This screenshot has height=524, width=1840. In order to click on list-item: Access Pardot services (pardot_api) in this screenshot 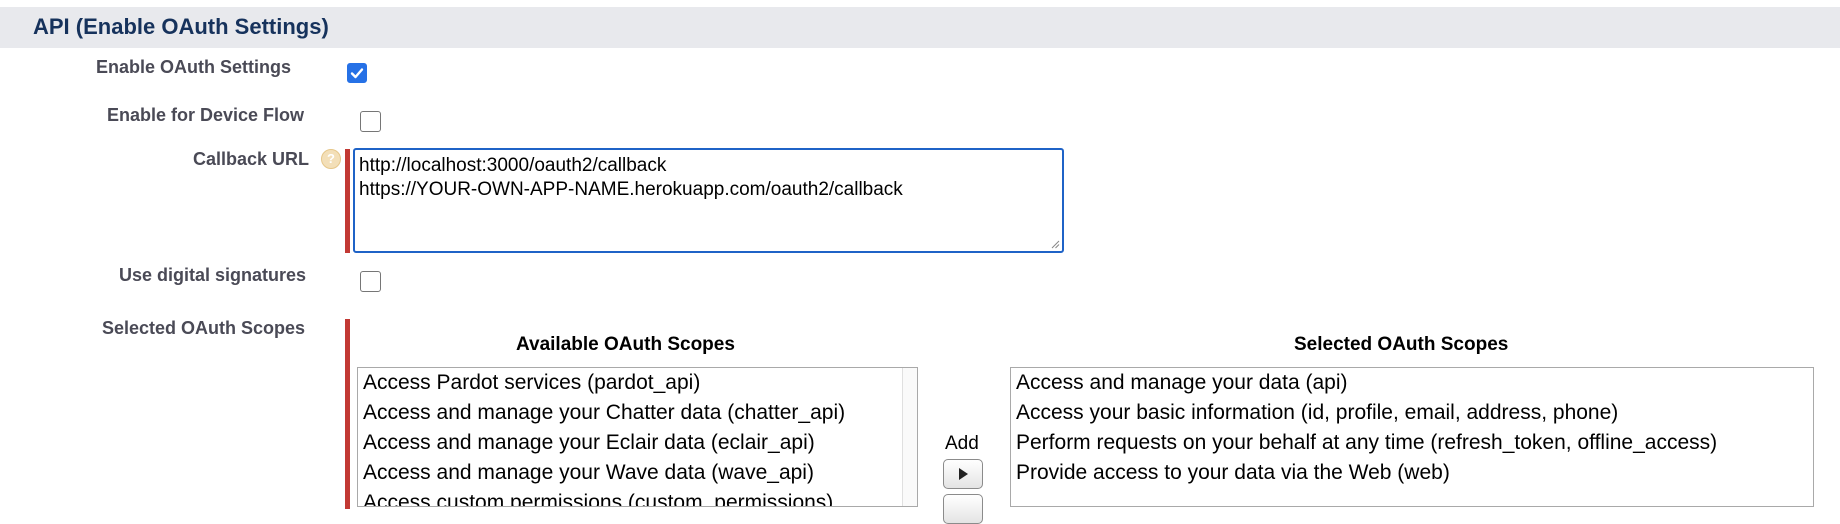, I will do `click(637, 383)`.